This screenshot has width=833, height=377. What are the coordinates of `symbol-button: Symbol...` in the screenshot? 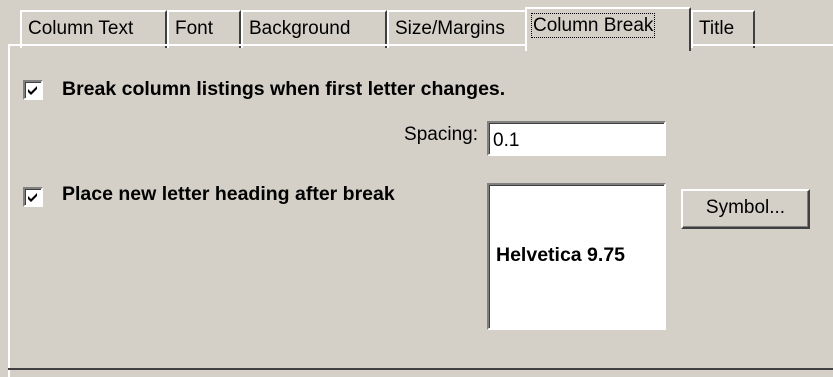 It's located at (745, 209).